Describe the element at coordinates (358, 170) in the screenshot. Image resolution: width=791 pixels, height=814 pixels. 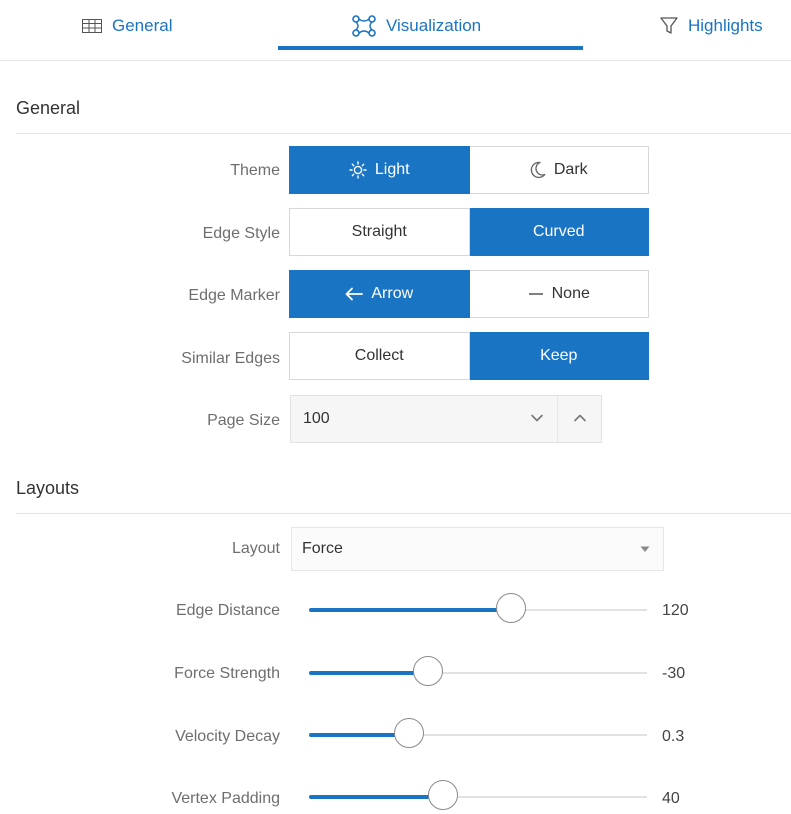
I see `sun-icon` at that location.